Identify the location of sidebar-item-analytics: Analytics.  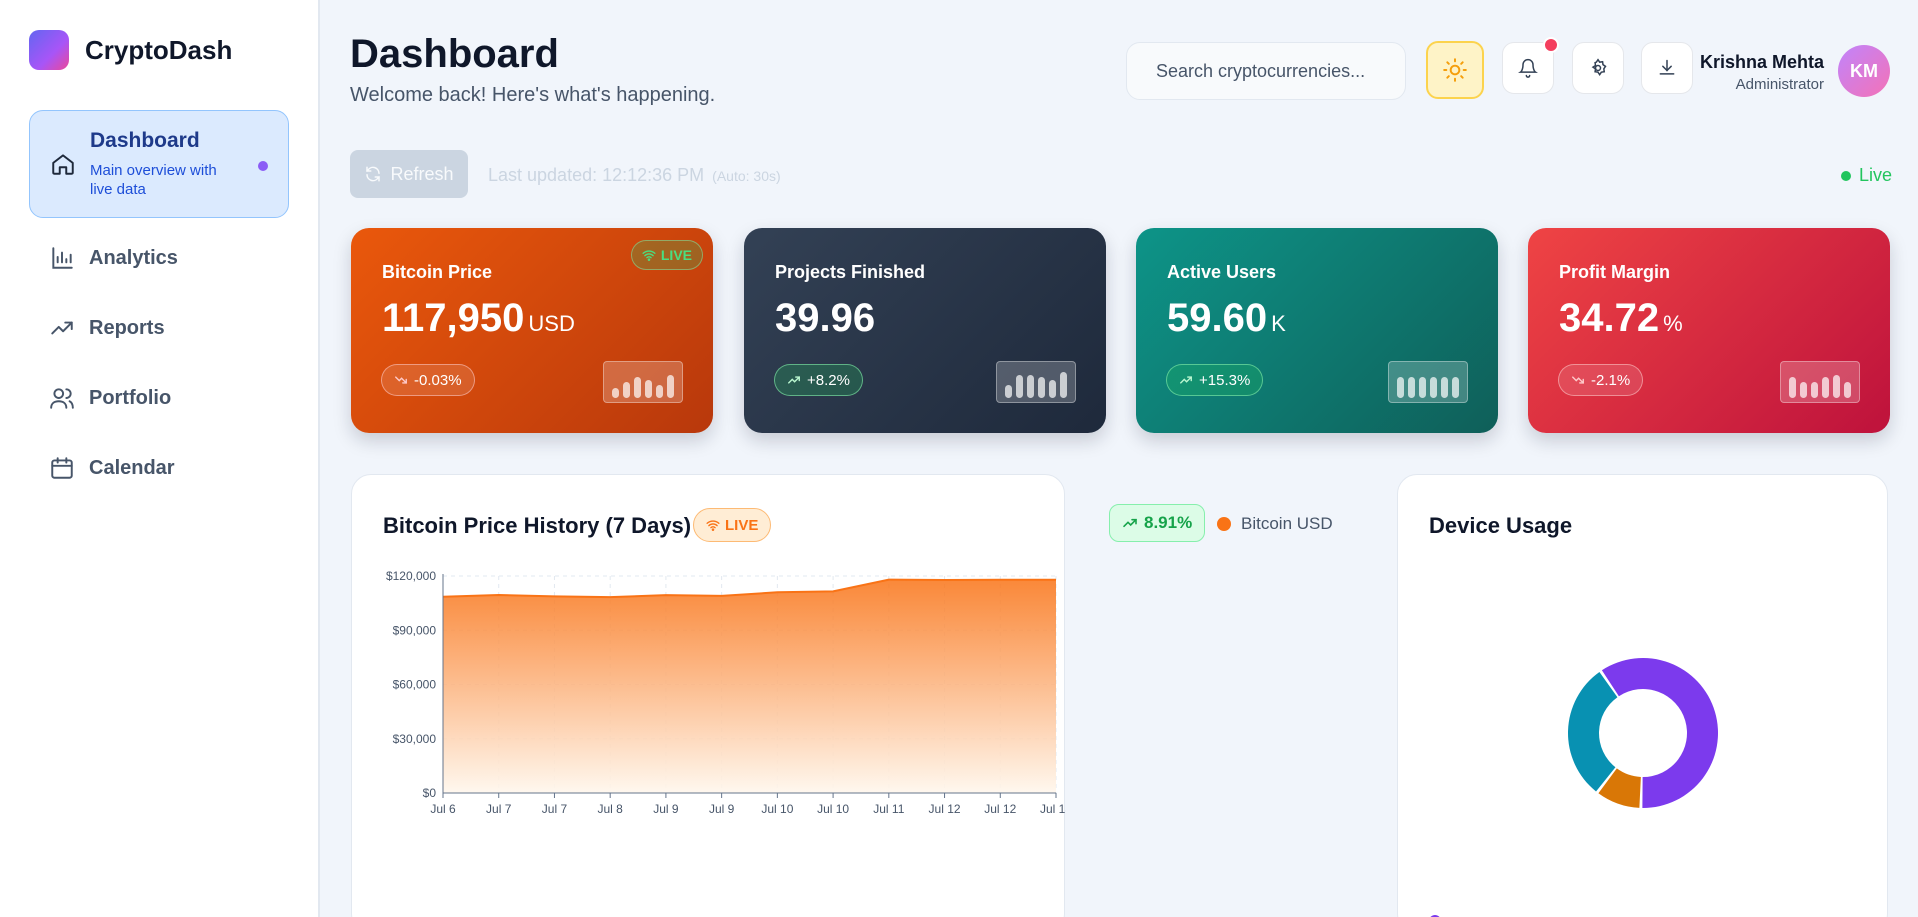
(159, 258).